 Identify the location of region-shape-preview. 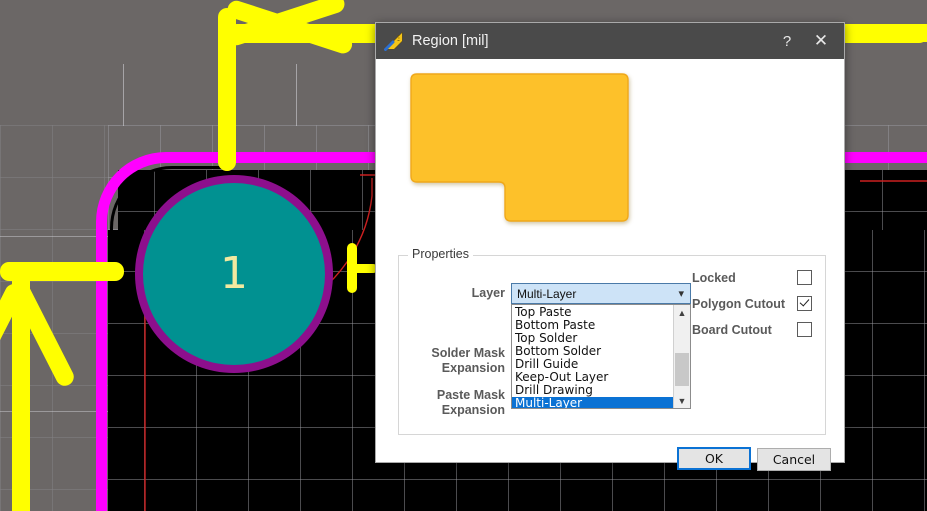
(519, 147).